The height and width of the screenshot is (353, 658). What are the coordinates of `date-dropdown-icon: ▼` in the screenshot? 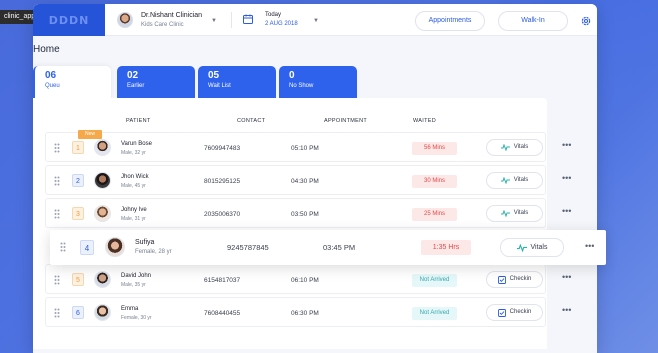 It's located at (316, 21).